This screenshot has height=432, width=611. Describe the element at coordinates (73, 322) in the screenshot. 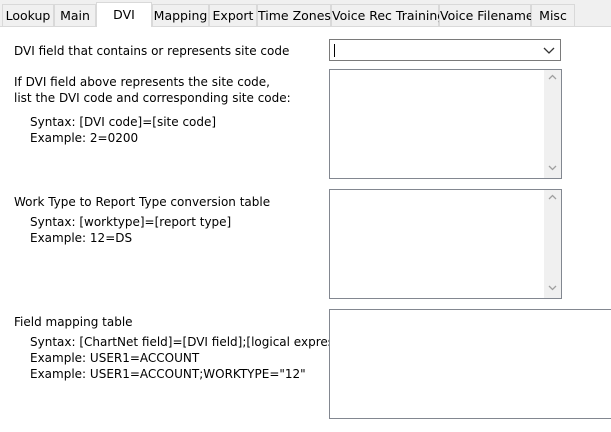

I see `field-mapping-label: Field mapping table` at that location.